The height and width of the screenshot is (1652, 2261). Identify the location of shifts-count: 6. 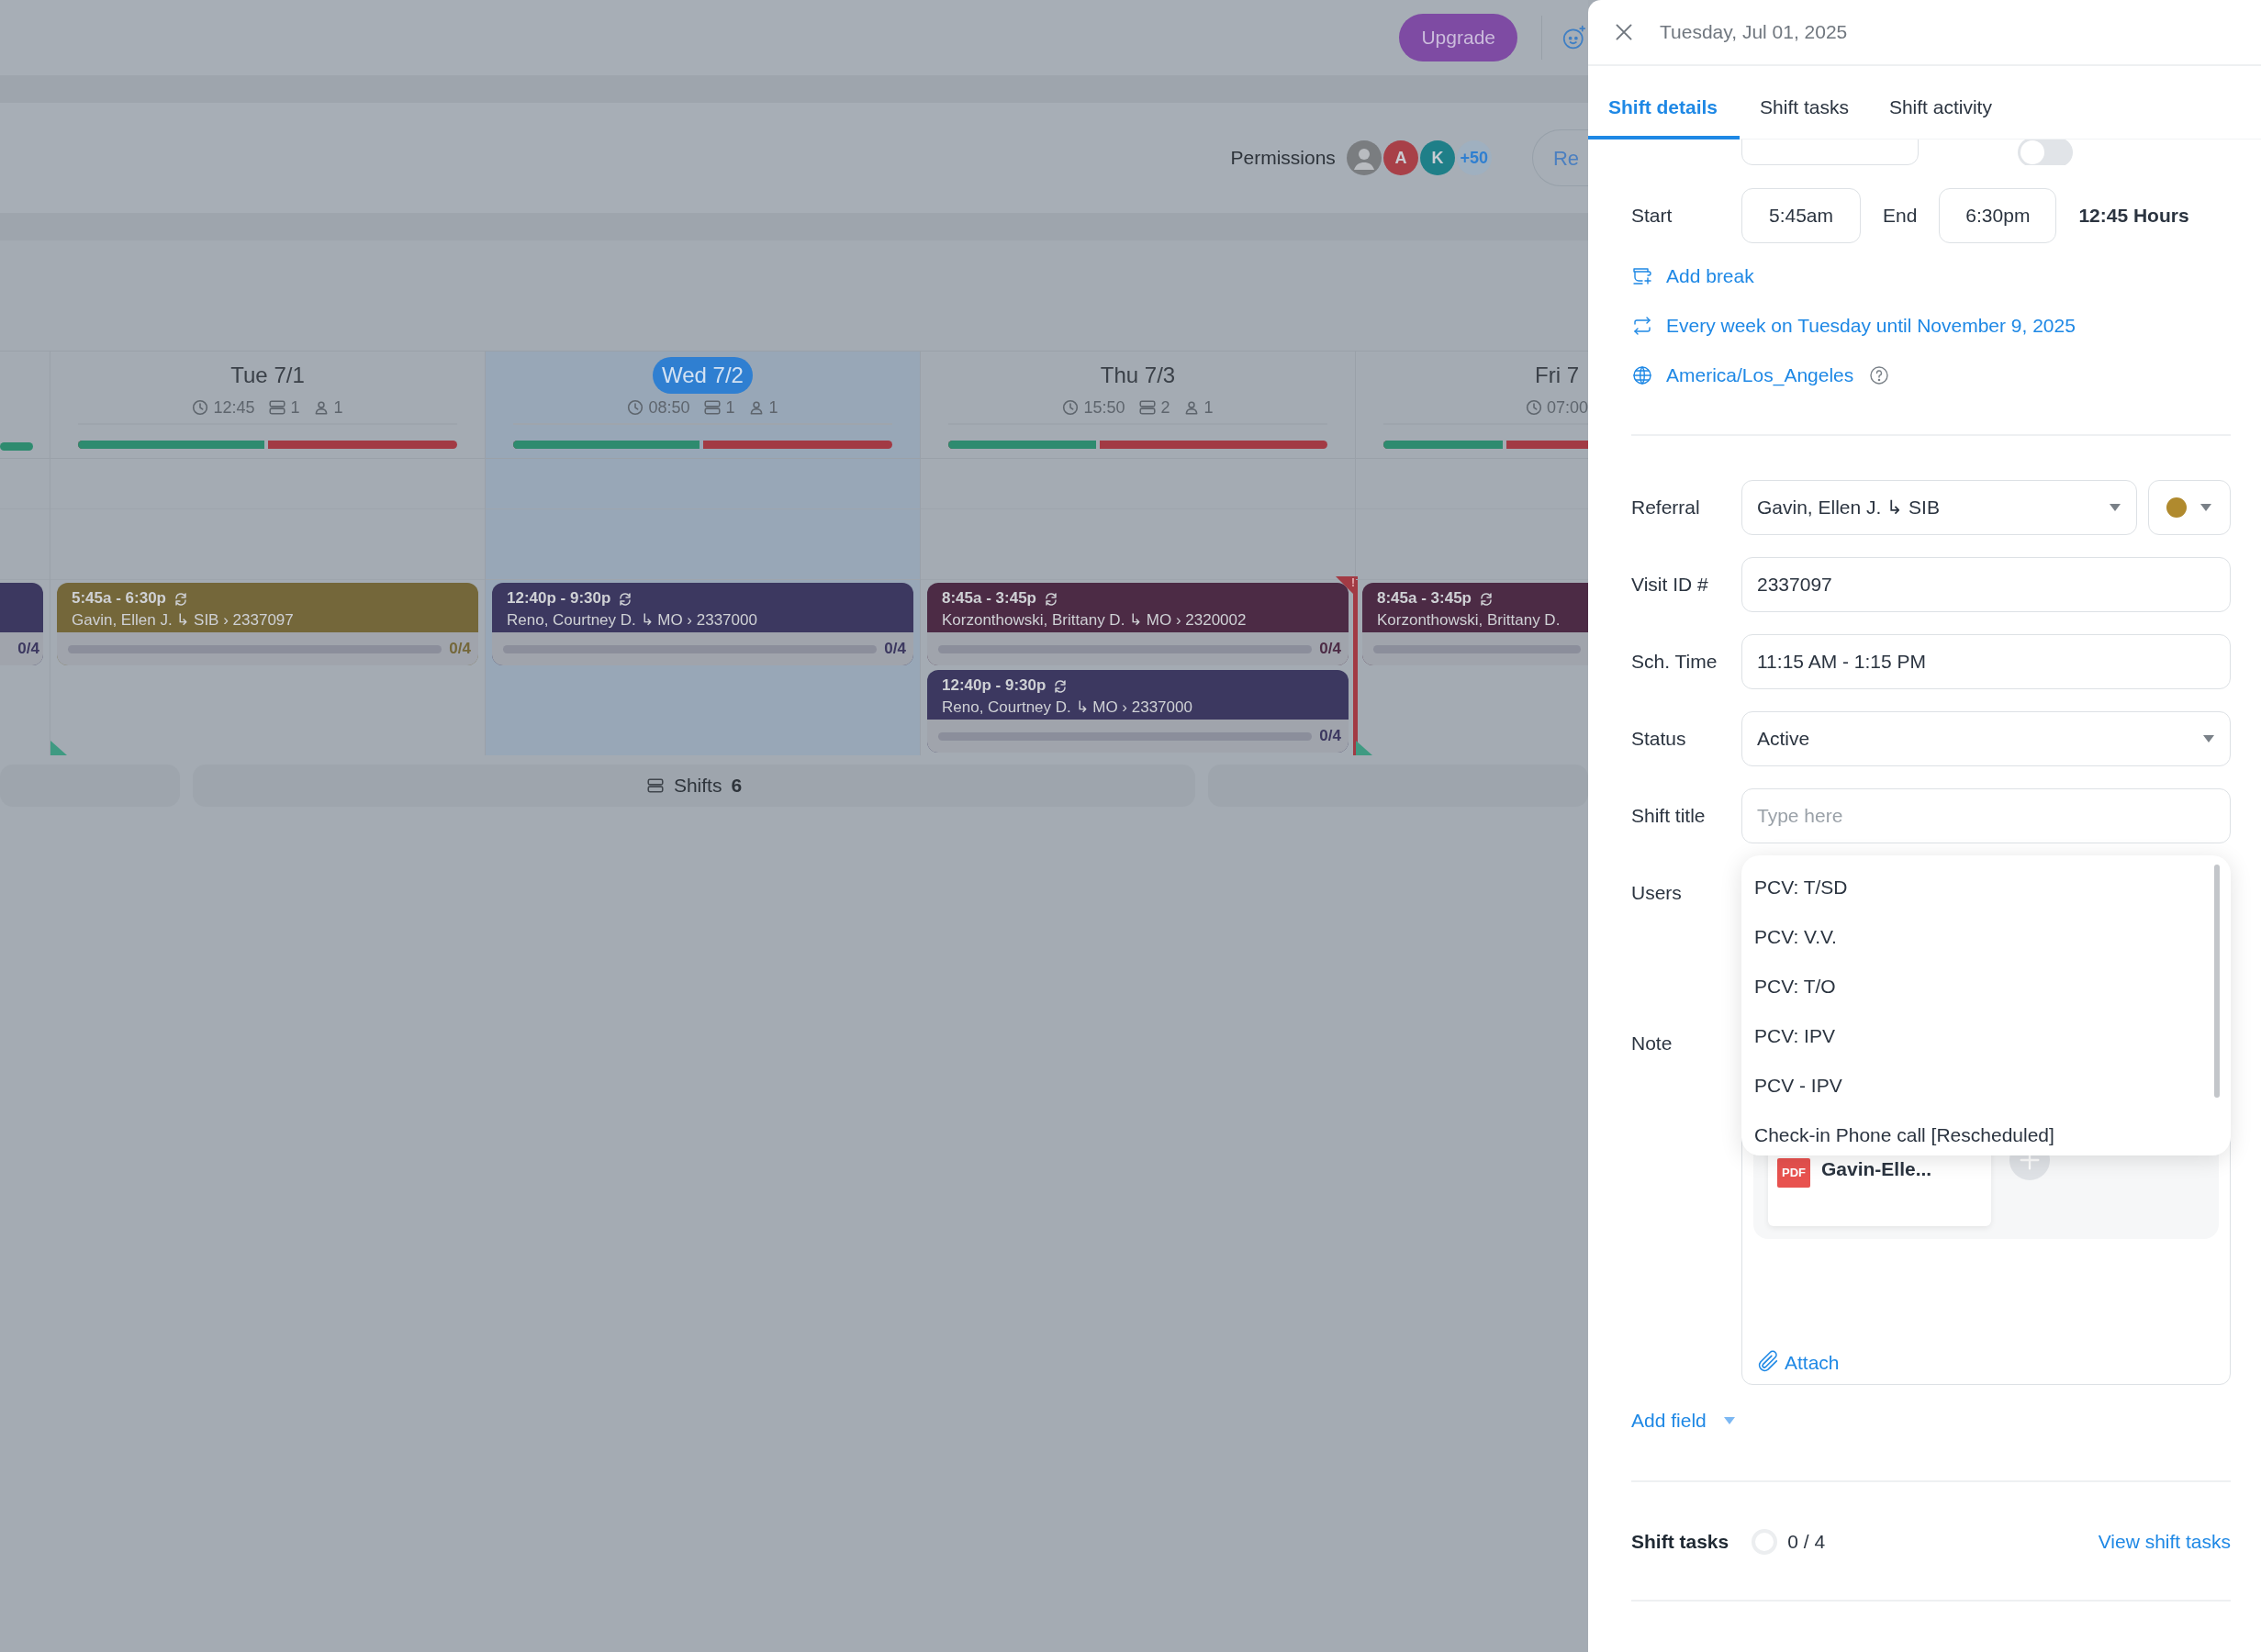
(737, 786).